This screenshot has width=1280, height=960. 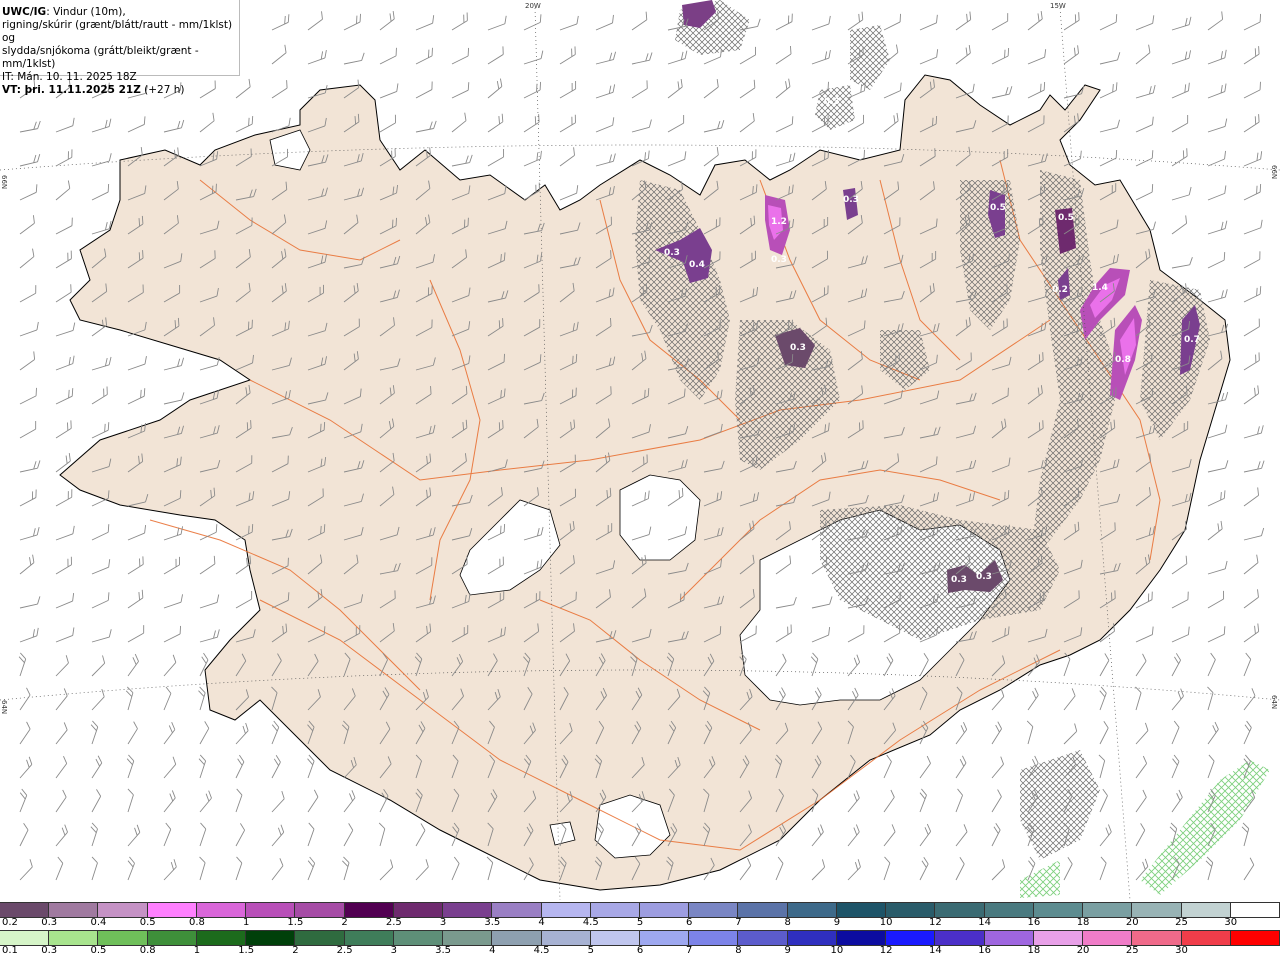 What do you see at coordinates (1192, 340) in the screenshot?
I see `precip-label: 0.7` at bounding box center [1192, 340].